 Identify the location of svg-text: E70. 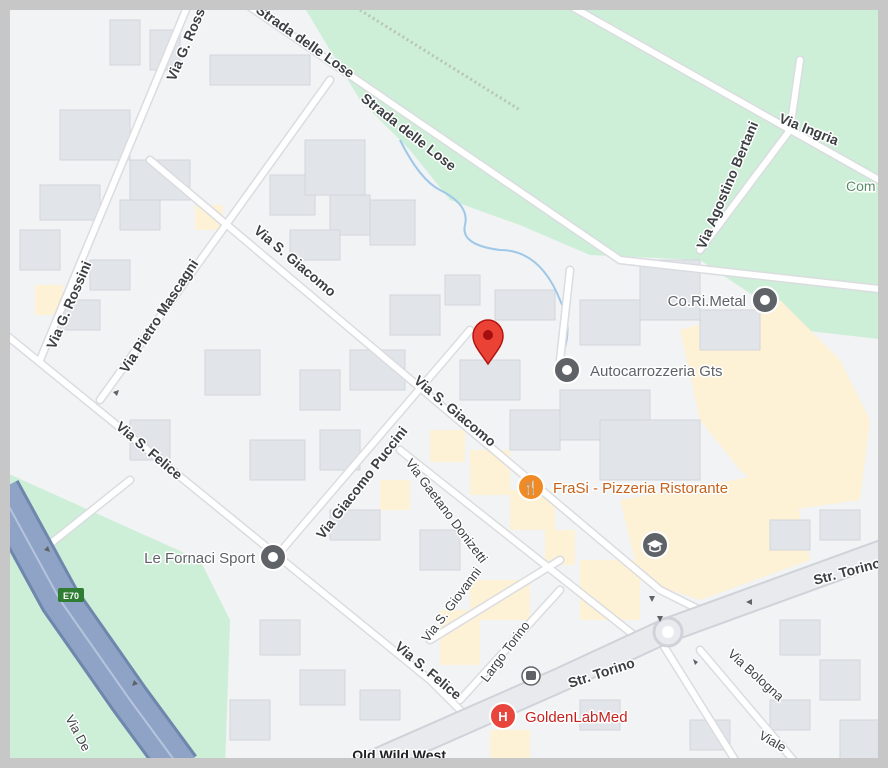
(71, 596).